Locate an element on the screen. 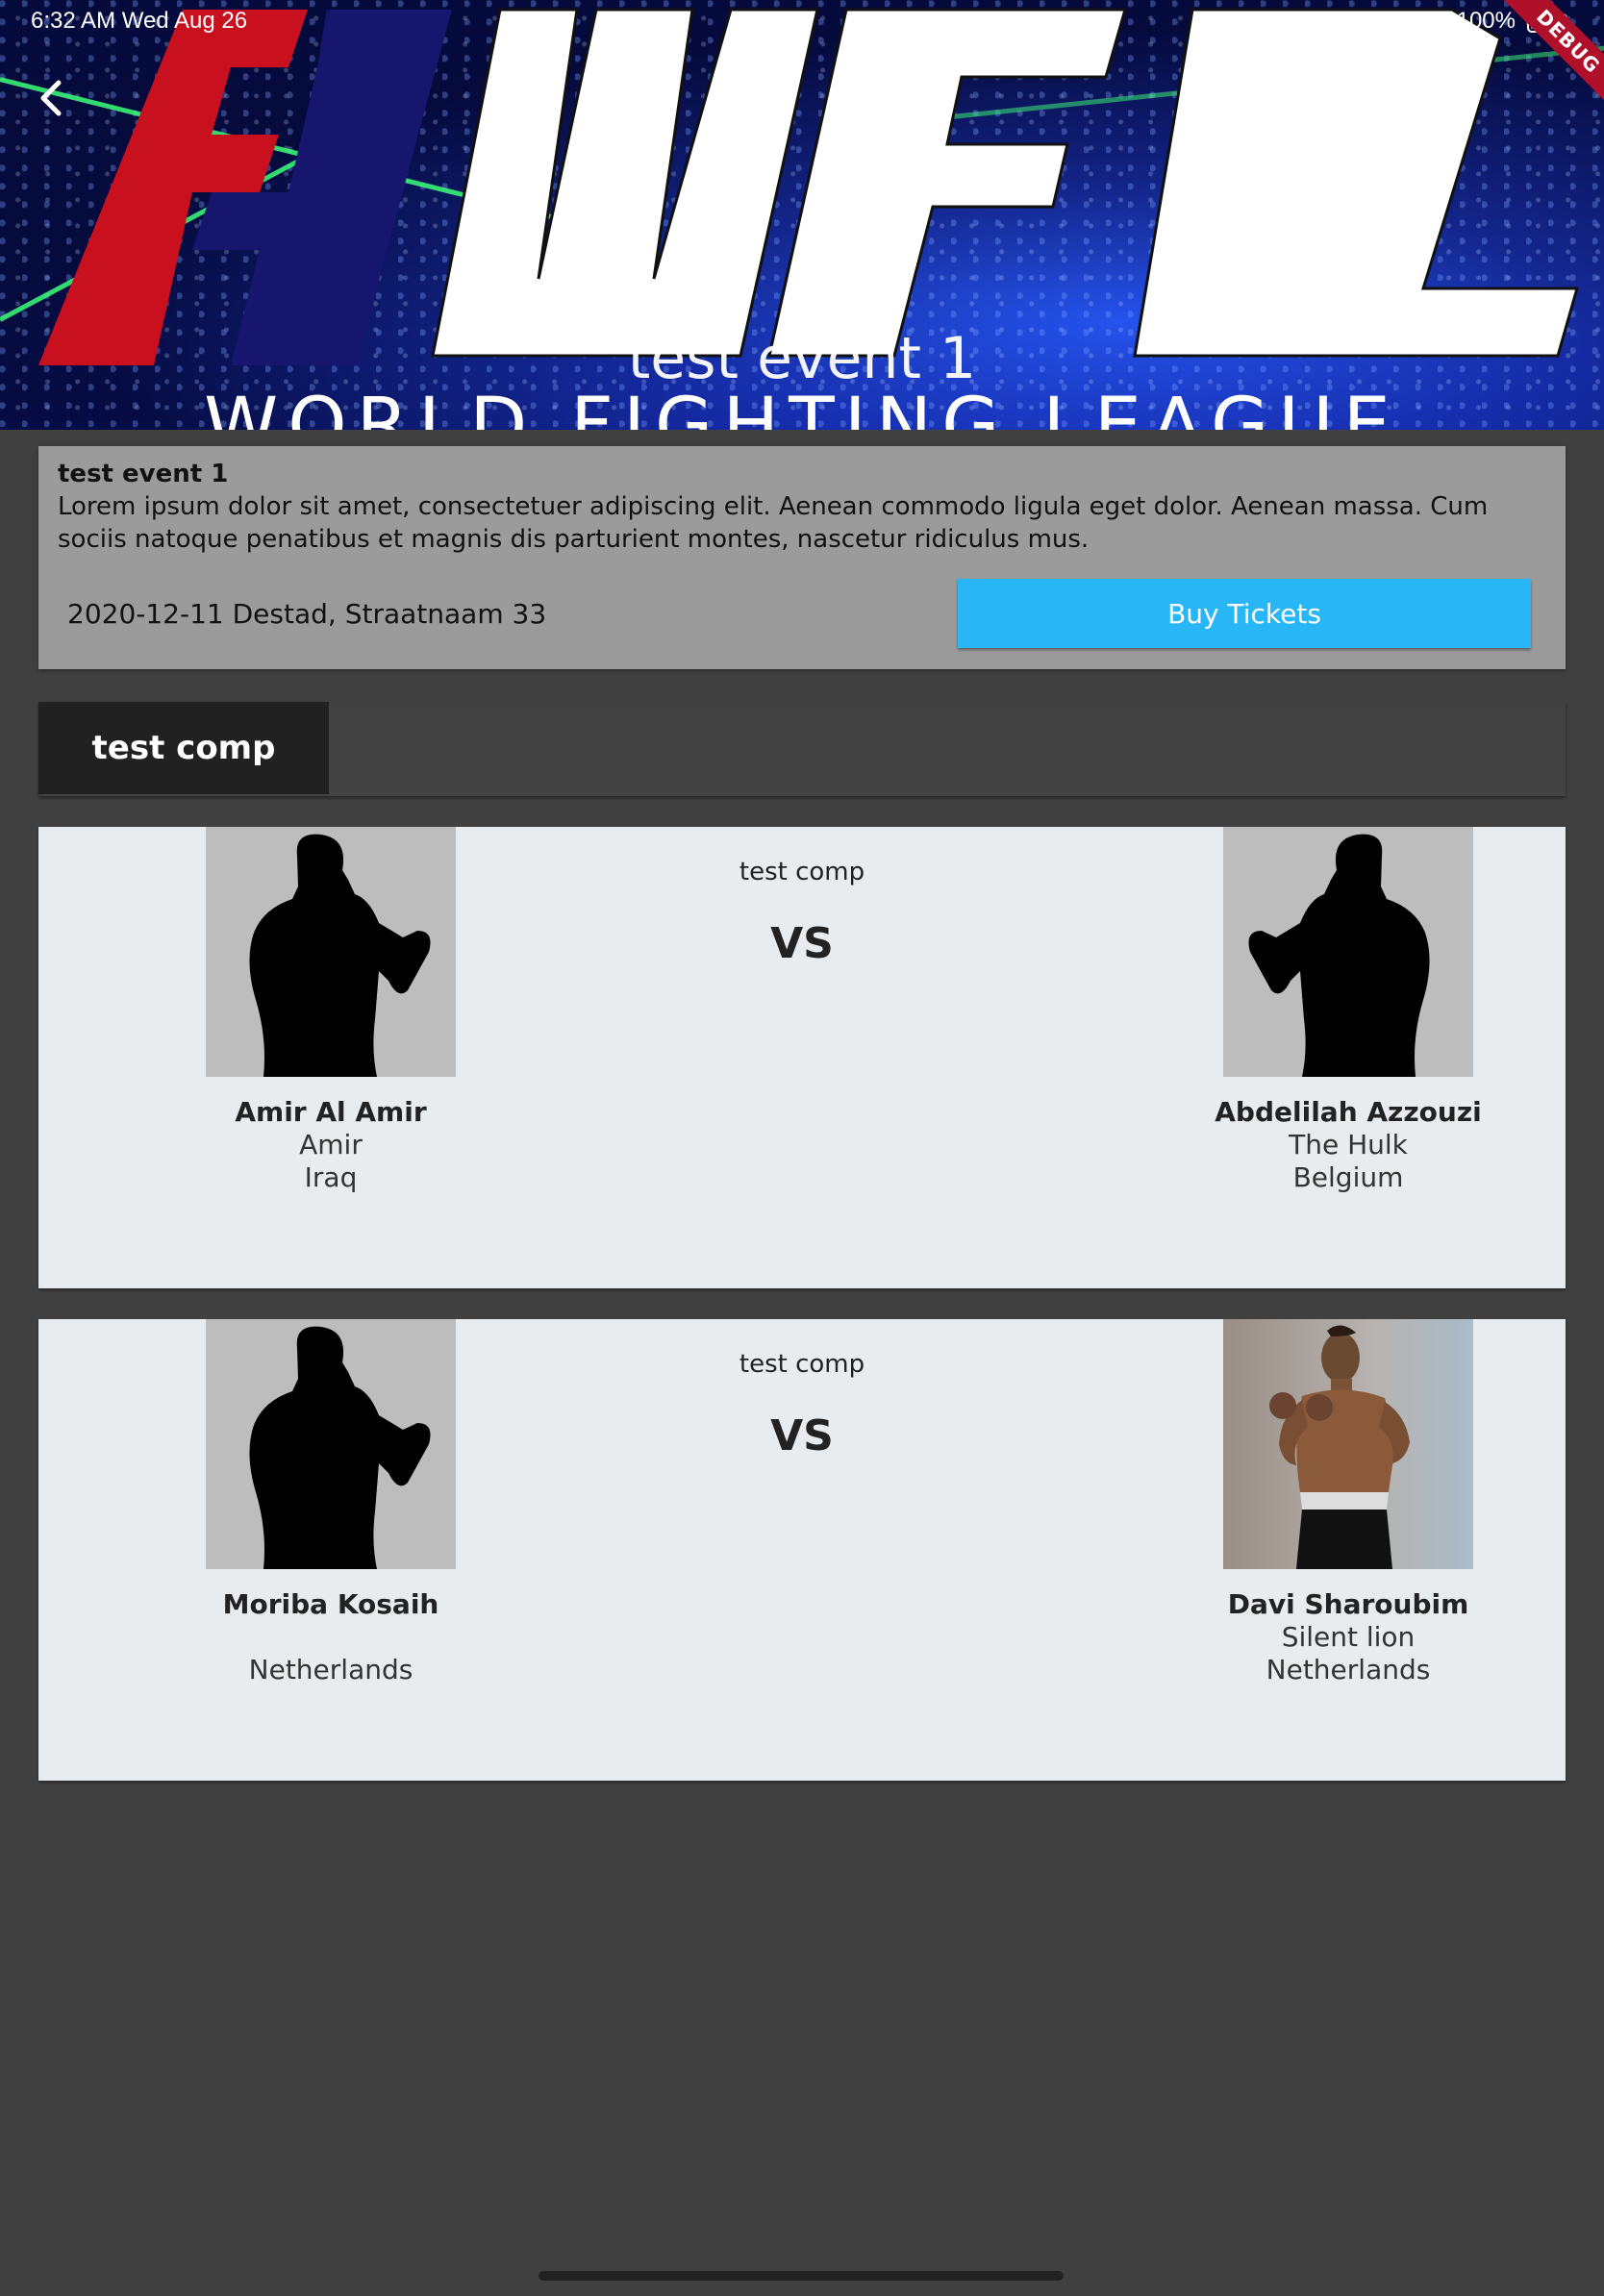 This screenshot has width=1604, height=2296. fighter-left: Amir Al Amir Amir Iraq is located at coordinates (330, 1011).